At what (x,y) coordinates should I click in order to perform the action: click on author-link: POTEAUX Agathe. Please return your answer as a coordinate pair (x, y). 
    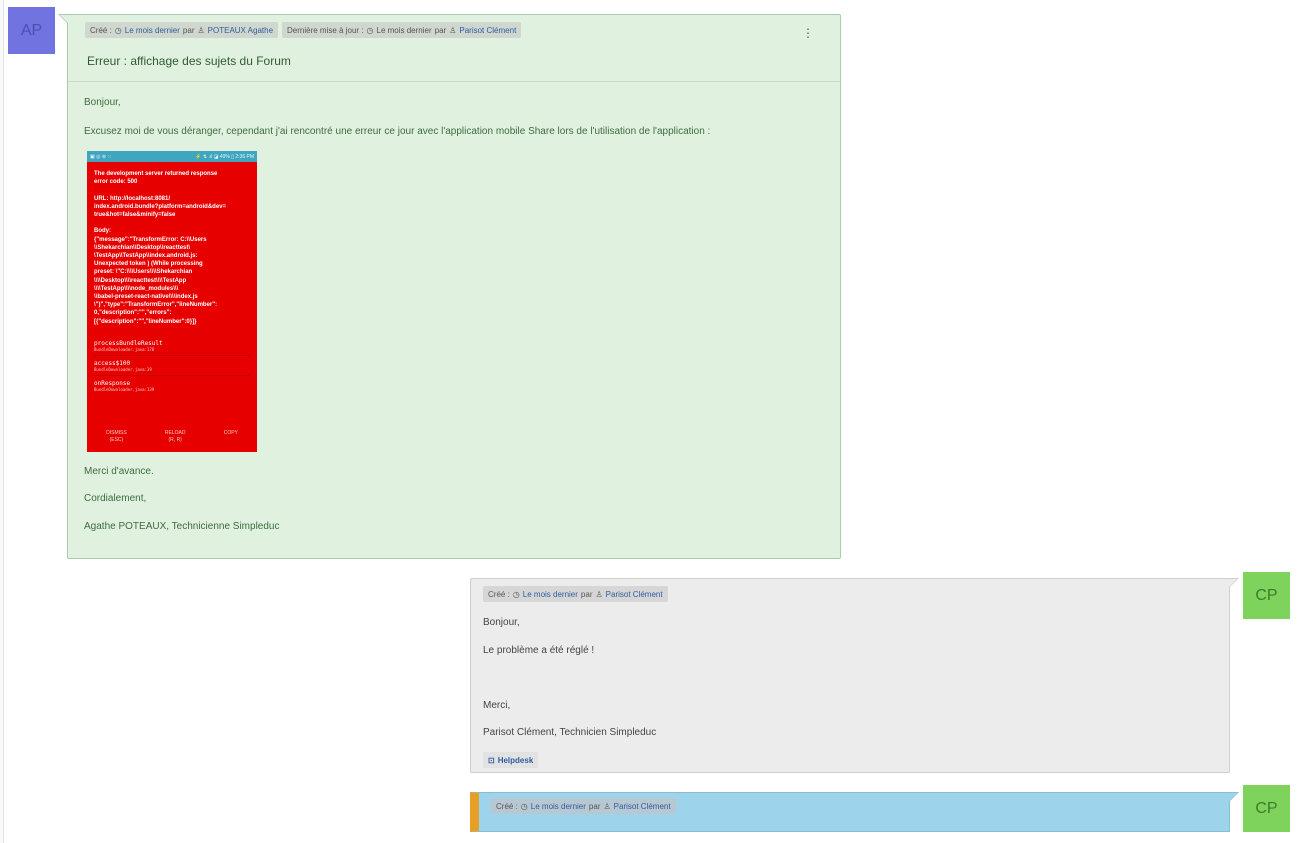
    Looking at the image, I should click on (240, 30).